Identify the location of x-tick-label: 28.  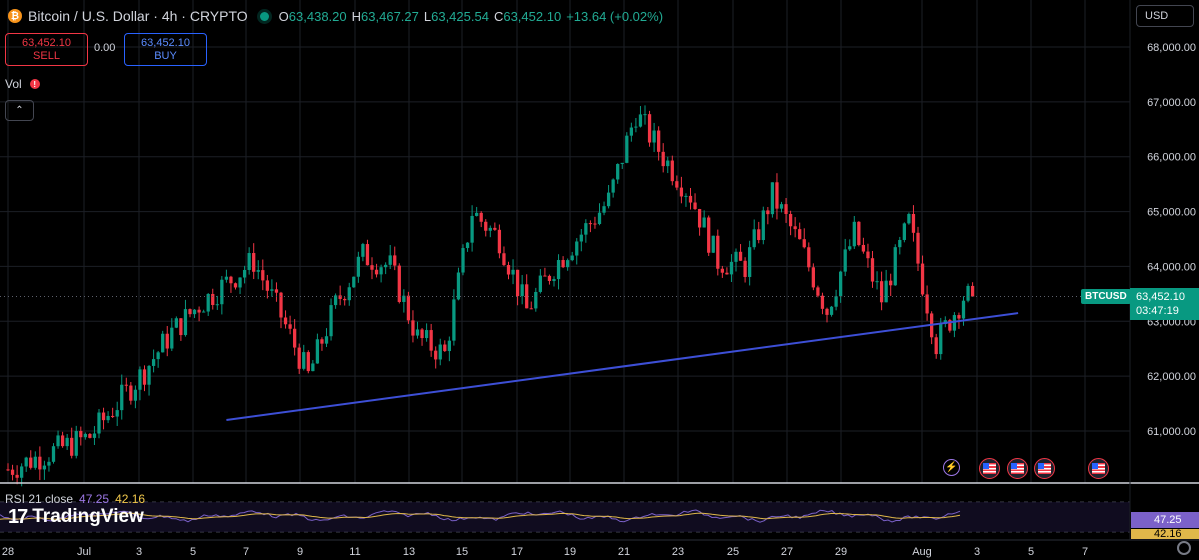
(8, 552).